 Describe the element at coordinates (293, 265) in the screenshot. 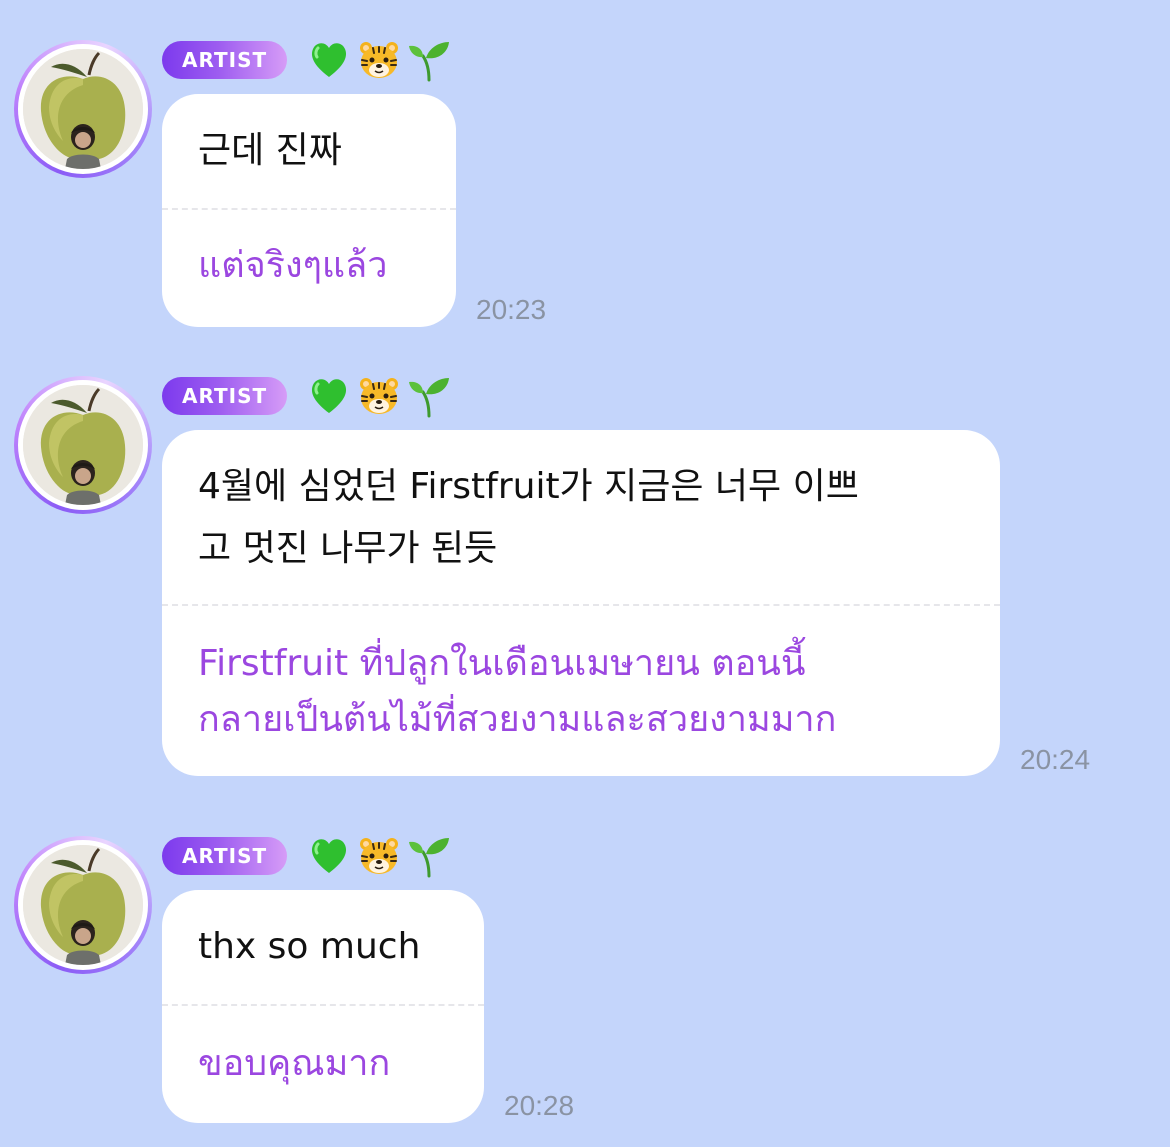

I see `translation-text: แต่จริงๆแล้ว` at that location.